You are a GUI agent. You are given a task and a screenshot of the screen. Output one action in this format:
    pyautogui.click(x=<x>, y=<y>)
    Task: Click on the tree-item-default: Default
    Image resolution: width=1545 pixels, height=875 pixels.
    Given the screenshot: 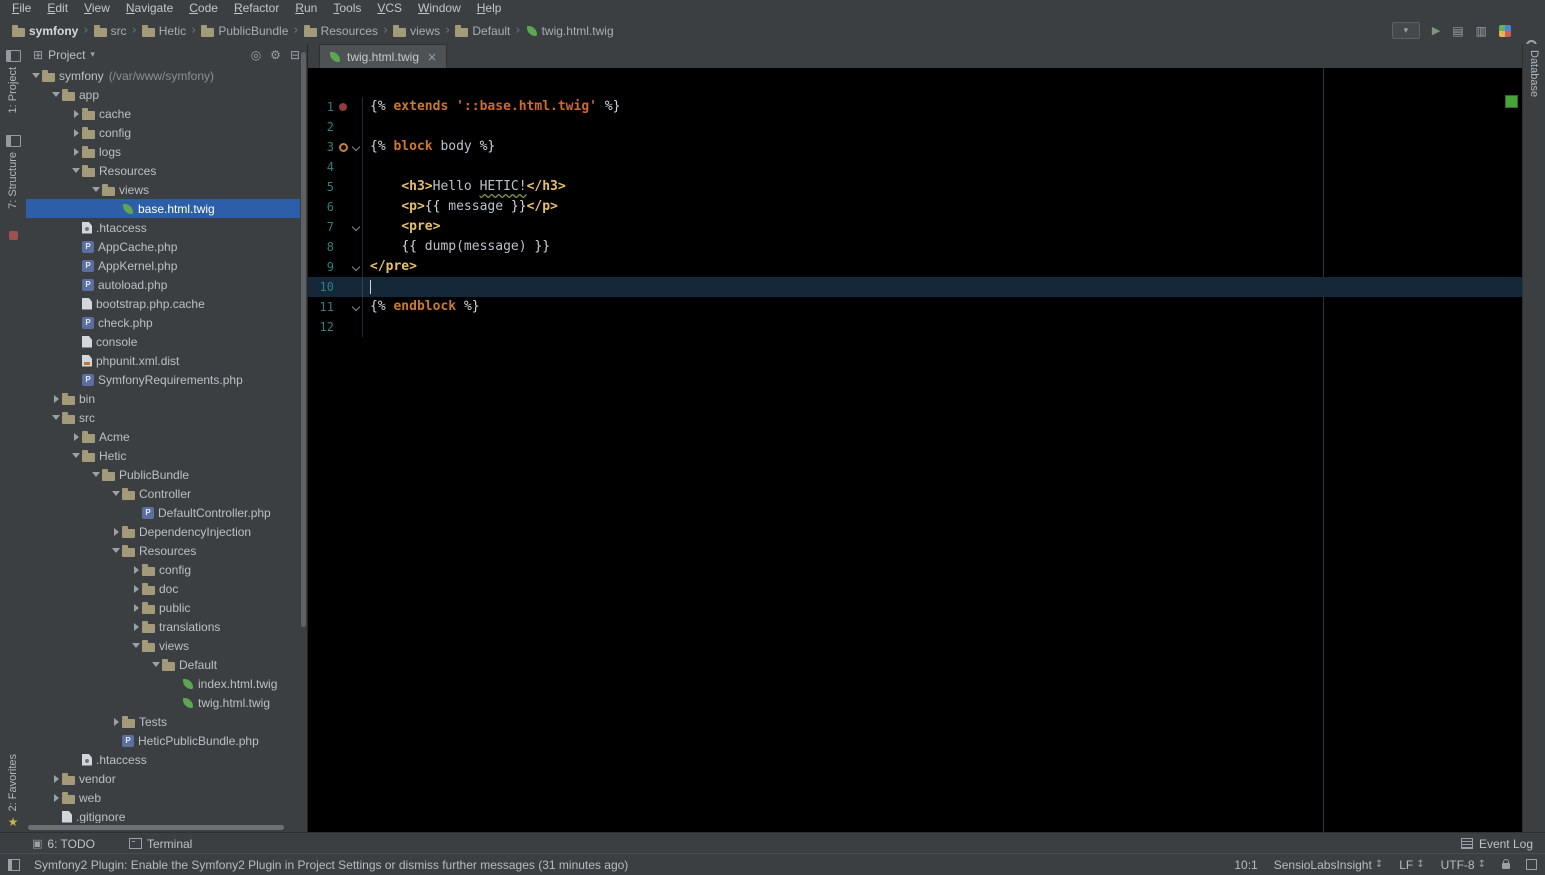 What is the action you would take?
    pyautogui.click(x=163, y=664)
    